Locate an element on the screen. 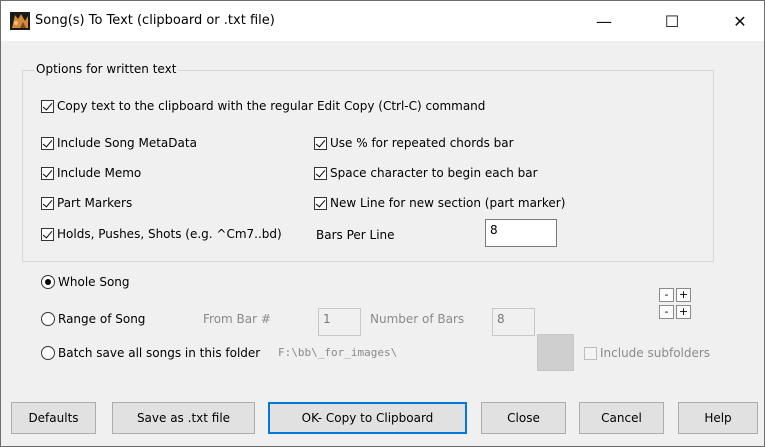  include-memo-label: Include Memo is located at coordinates (99, 173).